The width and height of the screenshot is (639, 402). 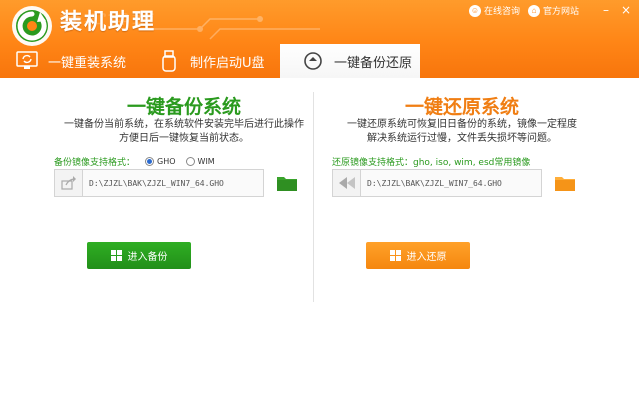 What do you see at coordinates (474, 10) in the screenshot?
I see `chat-icon: ☺` at bounding box center [474, 10].